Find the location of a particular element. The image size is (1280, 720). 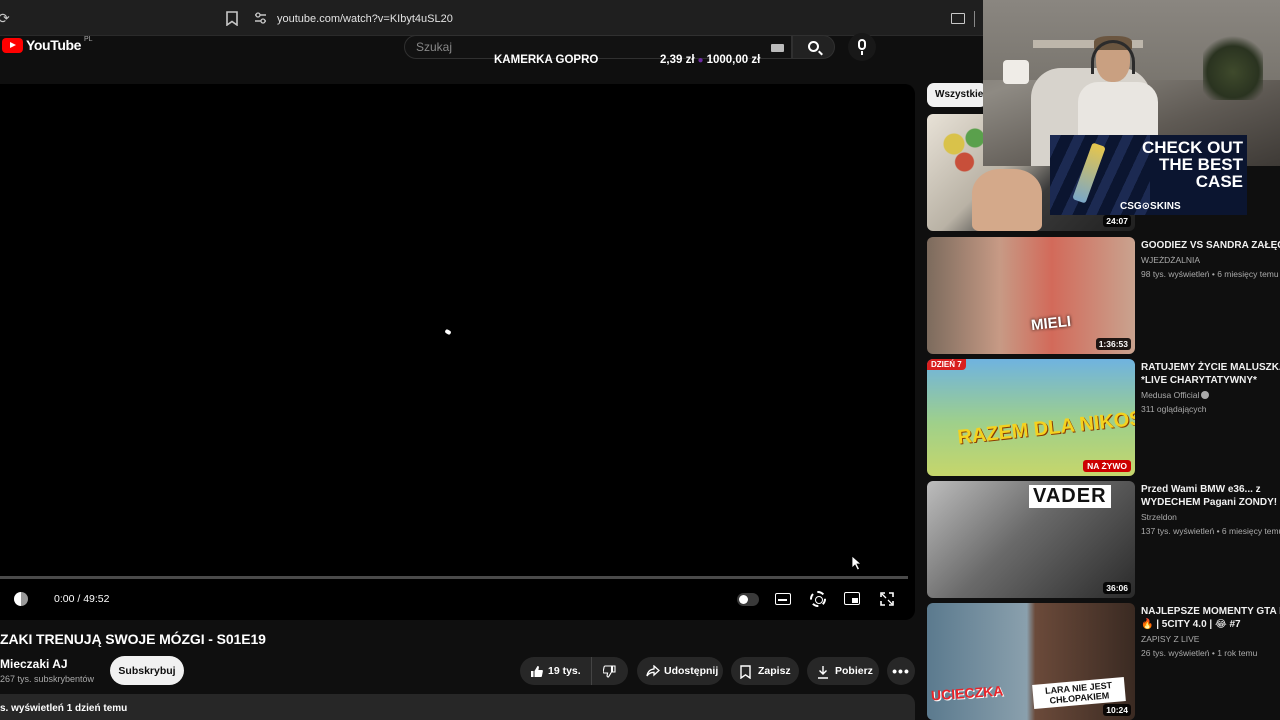

share-label: Udostępnij is located at coordinates (691, 671).